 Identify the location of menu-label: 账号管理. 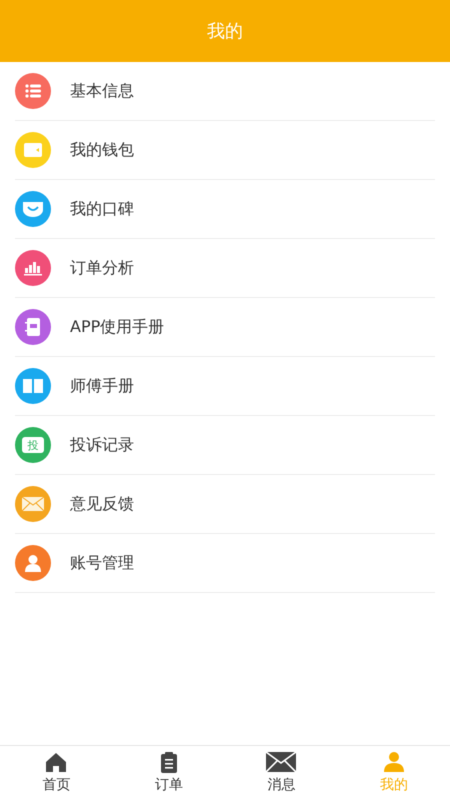
(102, 563).